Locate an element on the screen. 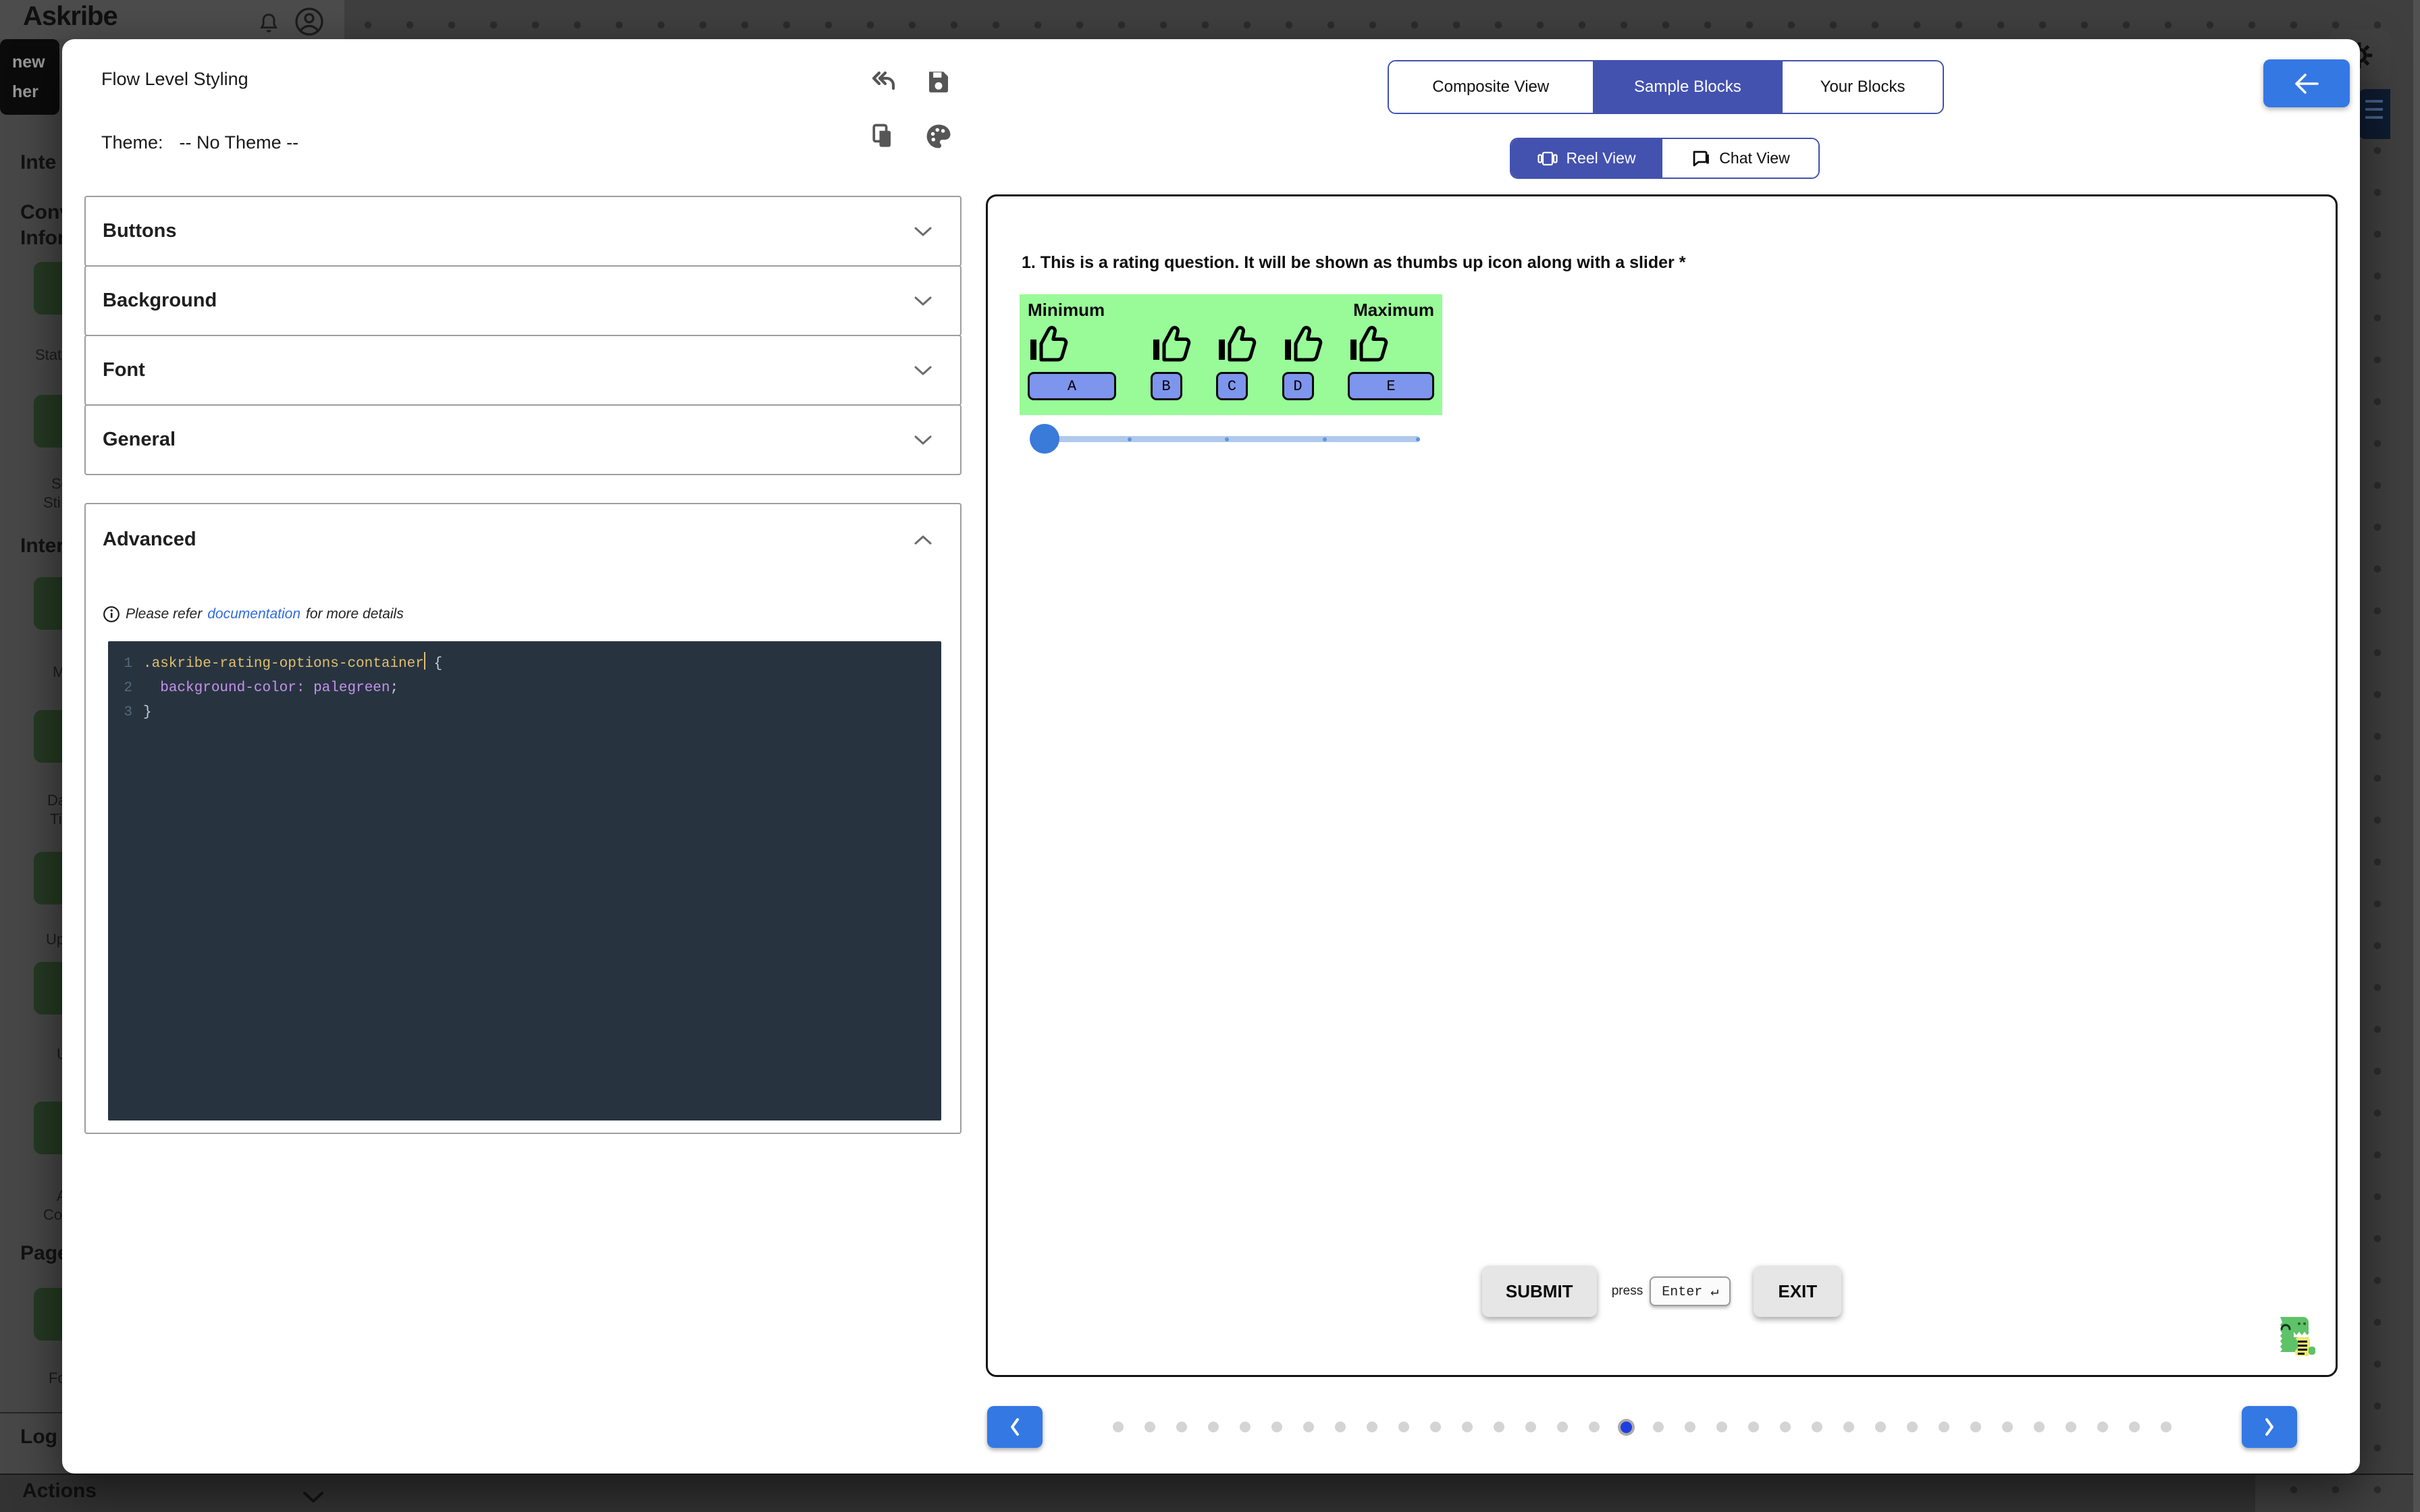  documentation-link: documentation is located at coordinates (253, 614).